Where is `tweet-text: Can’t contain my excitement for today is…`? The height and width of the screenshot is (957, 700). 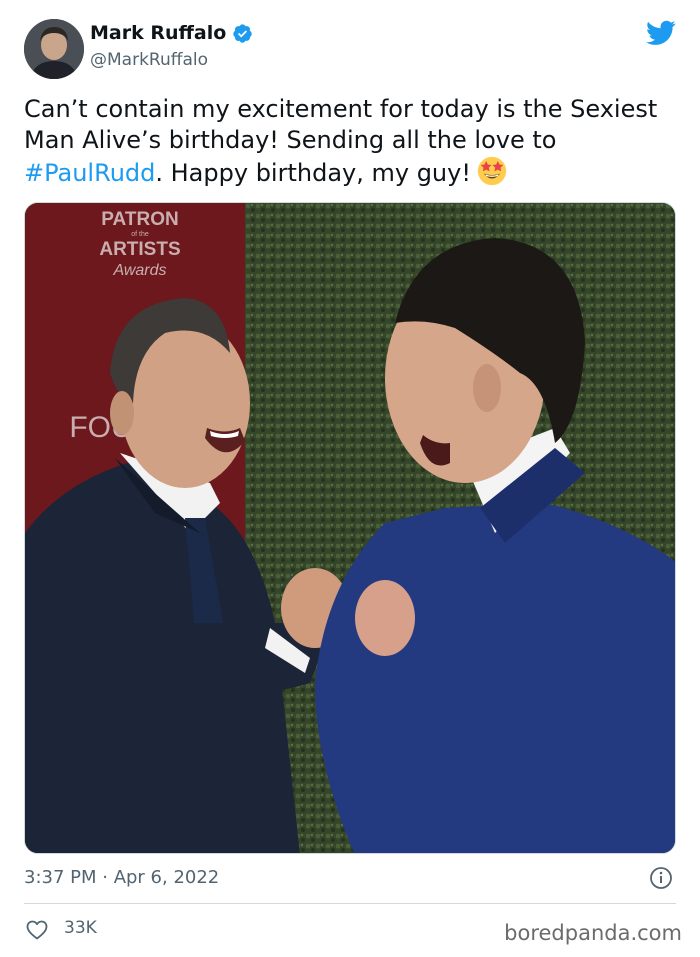
tweet-text: Can’t contain my excitement for today is… is located at coordinates (350, 141).